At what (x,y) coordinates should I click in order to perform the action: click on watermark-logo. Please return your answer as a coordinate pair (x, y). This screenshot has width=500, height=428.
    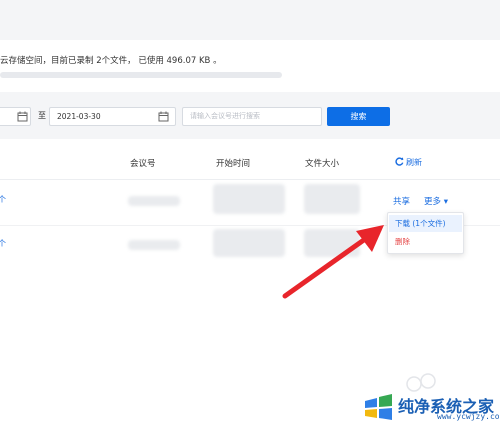
    Looking at the image, I should click on (378, 407).